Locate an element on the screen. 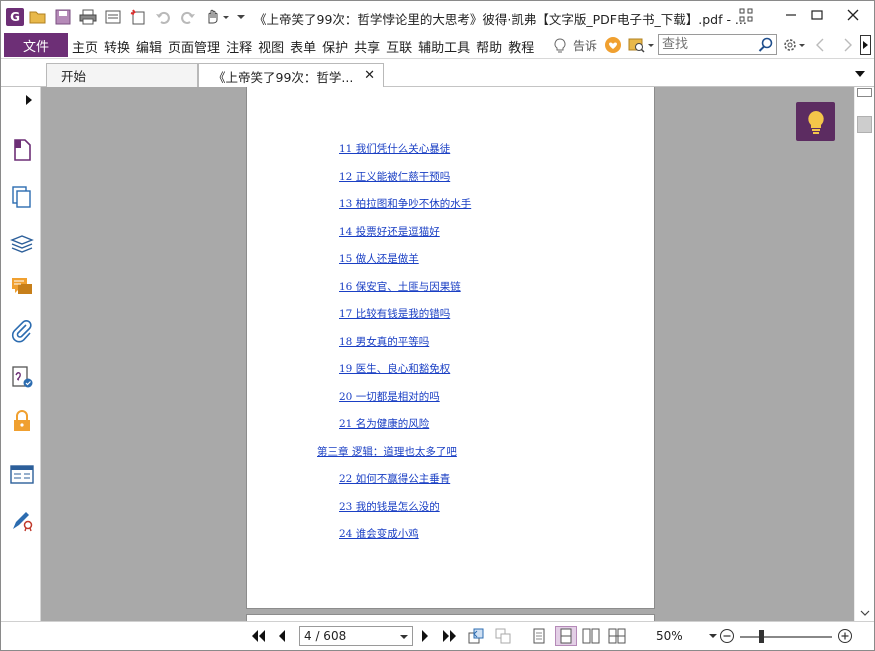 This screenshot has width=875, height=651. menu-item-connect: 互联 is located at coordinates (399, 46).